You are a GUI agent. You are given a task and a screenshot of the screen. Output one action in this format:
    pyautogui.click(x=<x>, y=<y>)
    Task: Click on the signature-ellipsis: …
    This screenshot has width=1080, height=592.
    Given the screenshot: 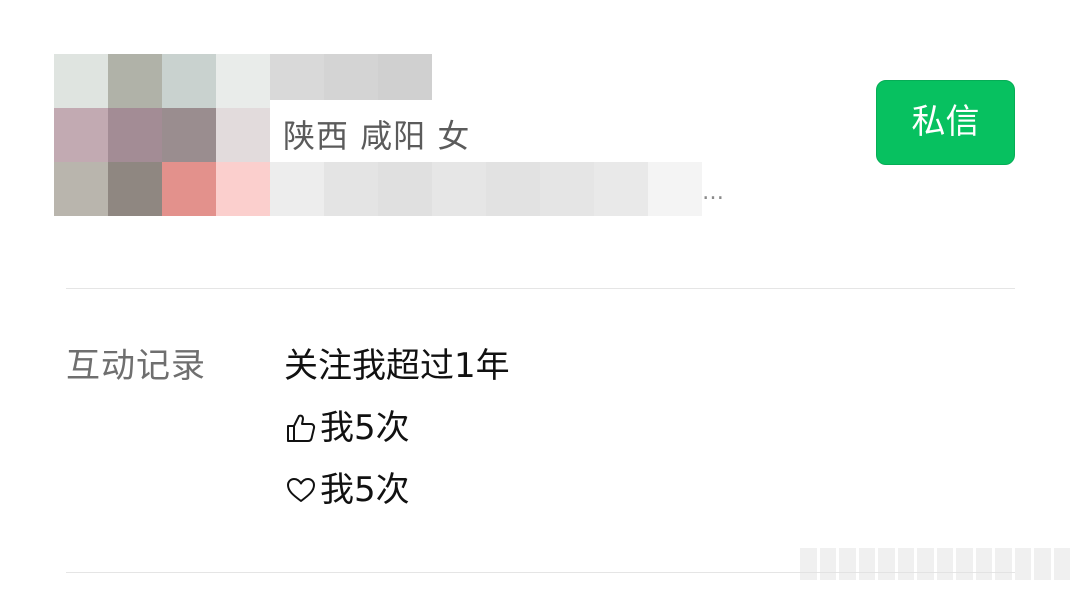 What is the action you would take?
    pyautogui.click(x=714, y=192)
    